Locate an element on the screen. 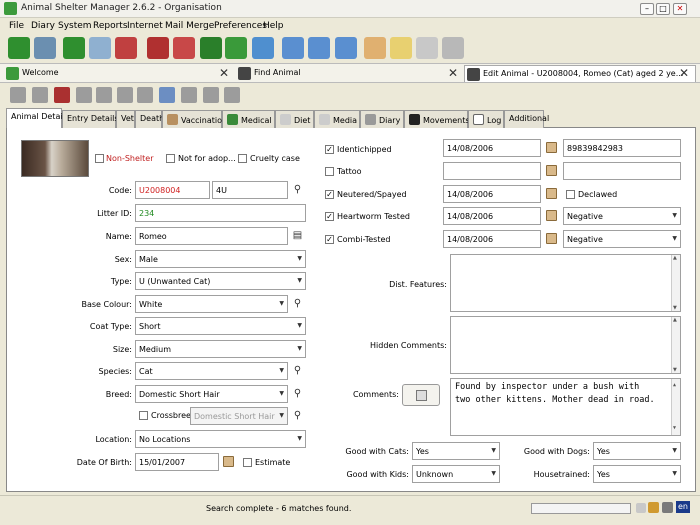  document-icon is located at coordinates (125, 95).